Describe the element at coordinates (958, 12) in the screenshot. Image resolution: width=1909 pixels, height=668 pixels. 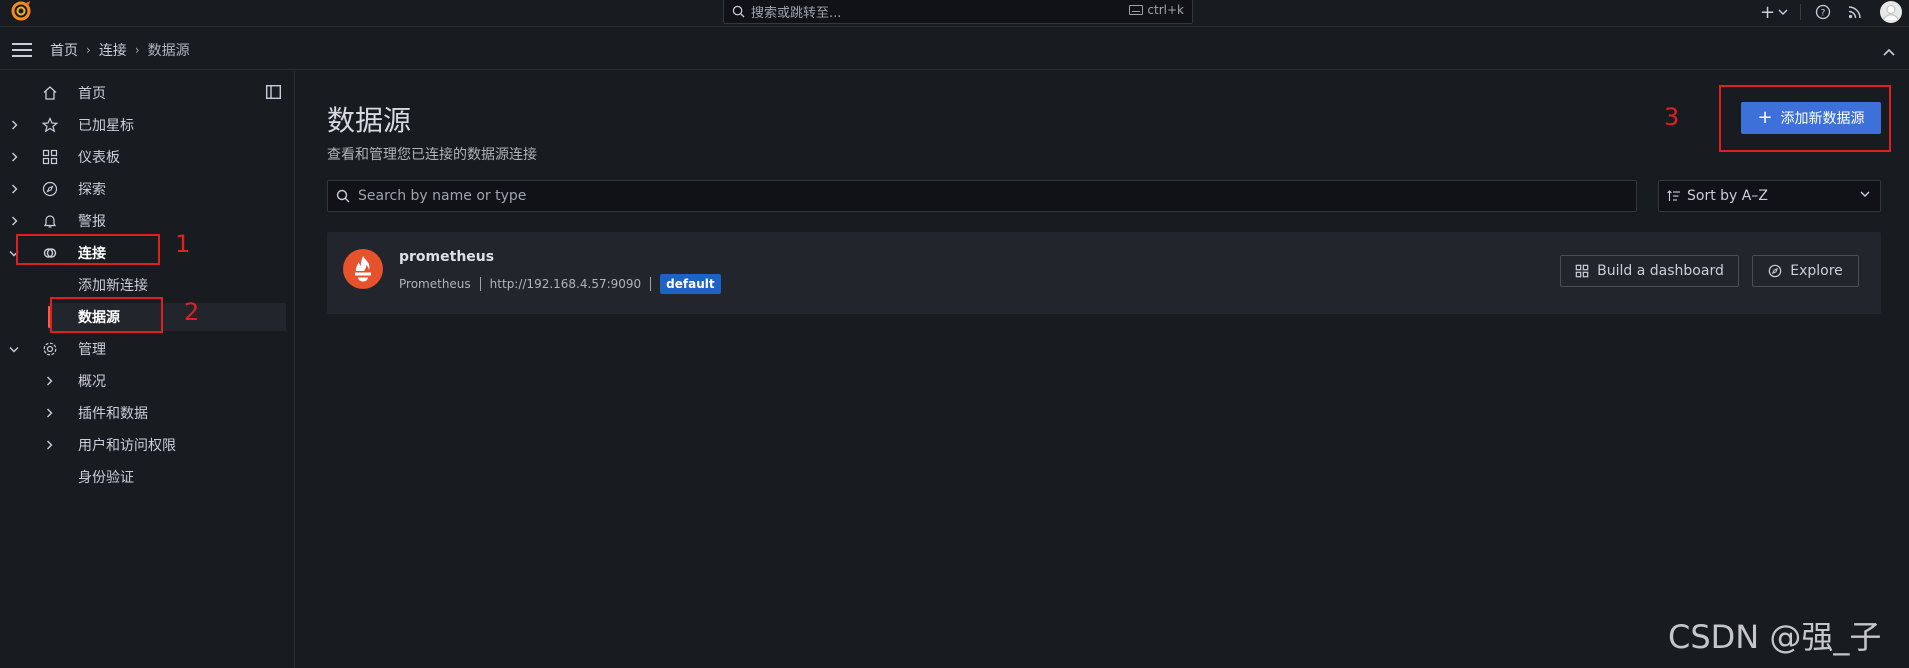
I see `global-search-input: 搜索或跳转至... ctrl+k` at that location.